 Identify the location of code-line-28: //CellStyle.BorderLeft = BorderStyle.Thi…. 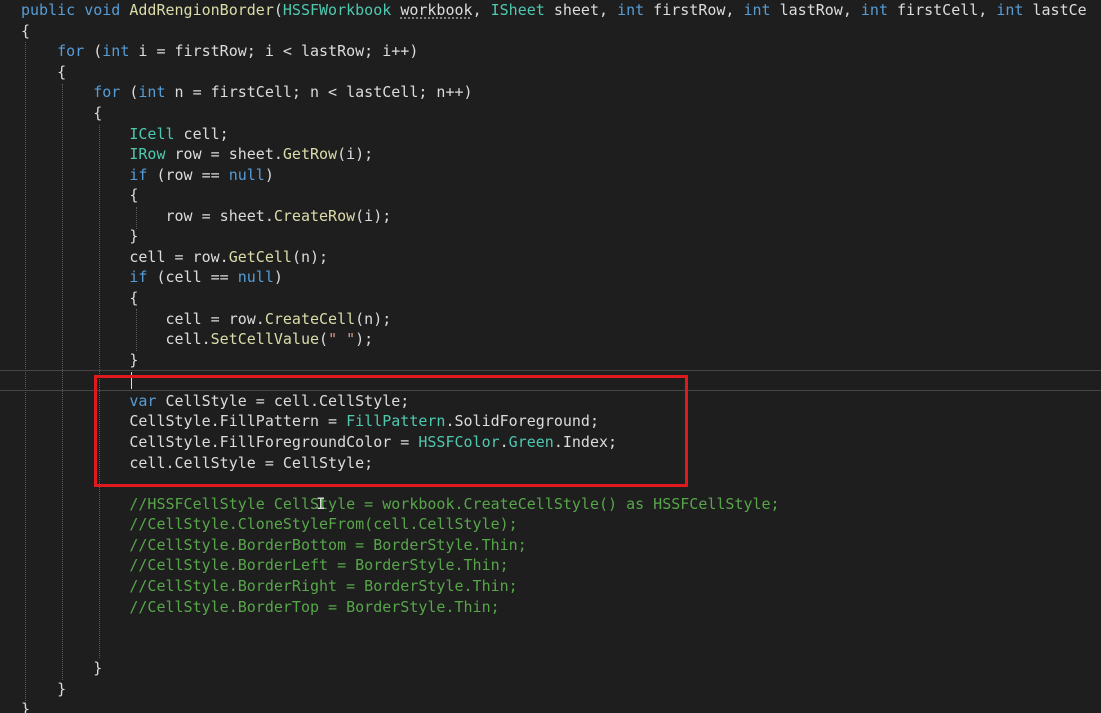
(319, 565).